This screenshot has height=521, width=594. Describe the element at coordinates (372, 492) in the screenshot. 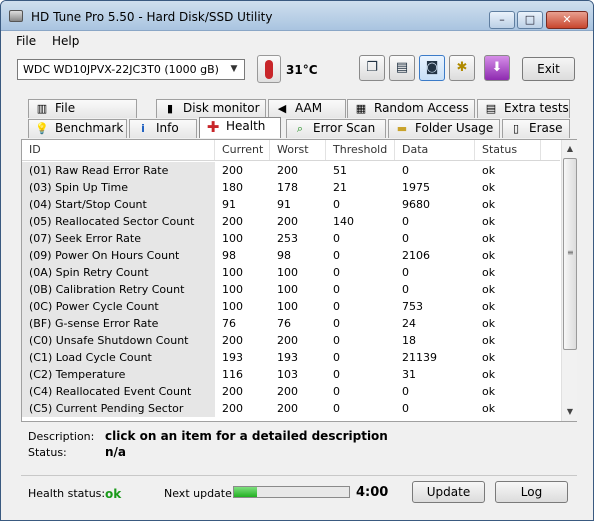

I see `update-countdown: 4:00` at that location.